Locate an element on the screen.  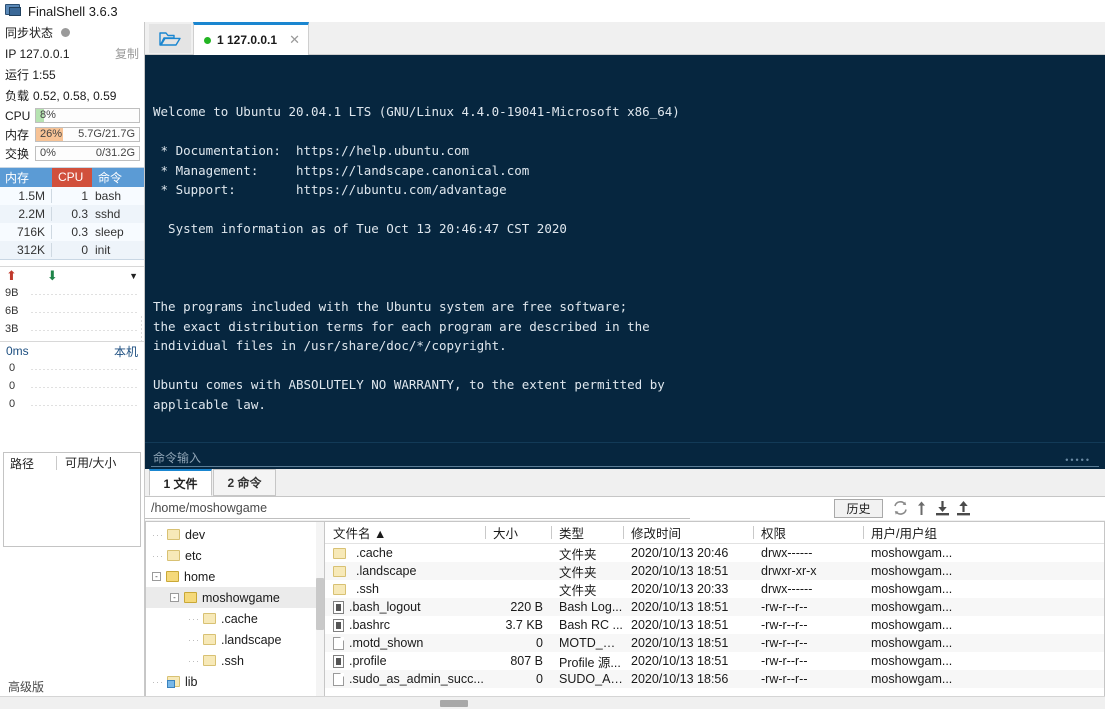
tree-scrollbar is located at coordinates (320, 615).